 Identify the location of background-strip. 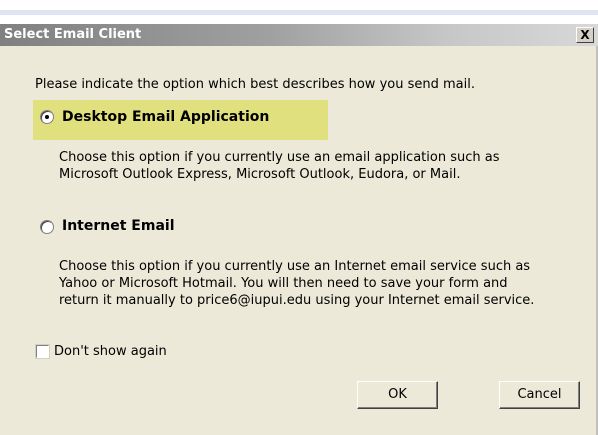
(299, 12).